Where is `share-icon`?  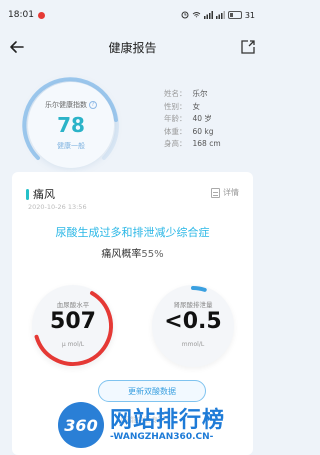
share-icon is located at coordinates (248, 47).